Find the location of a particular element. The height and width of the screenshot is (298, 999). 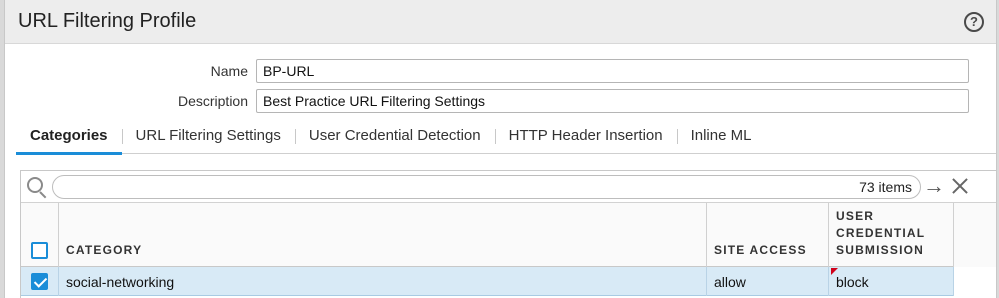

user-credential-submission-cell: block is located at coordinates (891, 281).